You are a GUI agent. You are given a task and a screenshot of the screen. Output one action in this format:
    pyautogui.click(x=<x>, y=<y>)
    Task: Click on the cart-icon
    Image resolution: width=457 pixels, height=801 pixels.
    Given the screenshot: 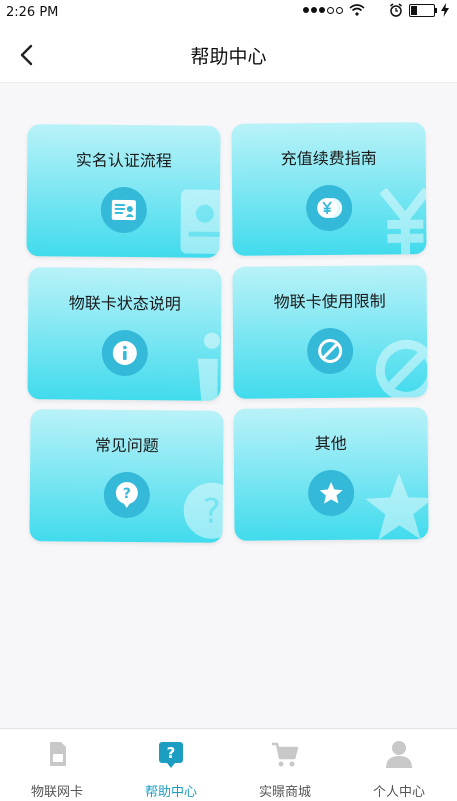 What is the action you would take?
    pyautogui.click(x=285, y=754)
    